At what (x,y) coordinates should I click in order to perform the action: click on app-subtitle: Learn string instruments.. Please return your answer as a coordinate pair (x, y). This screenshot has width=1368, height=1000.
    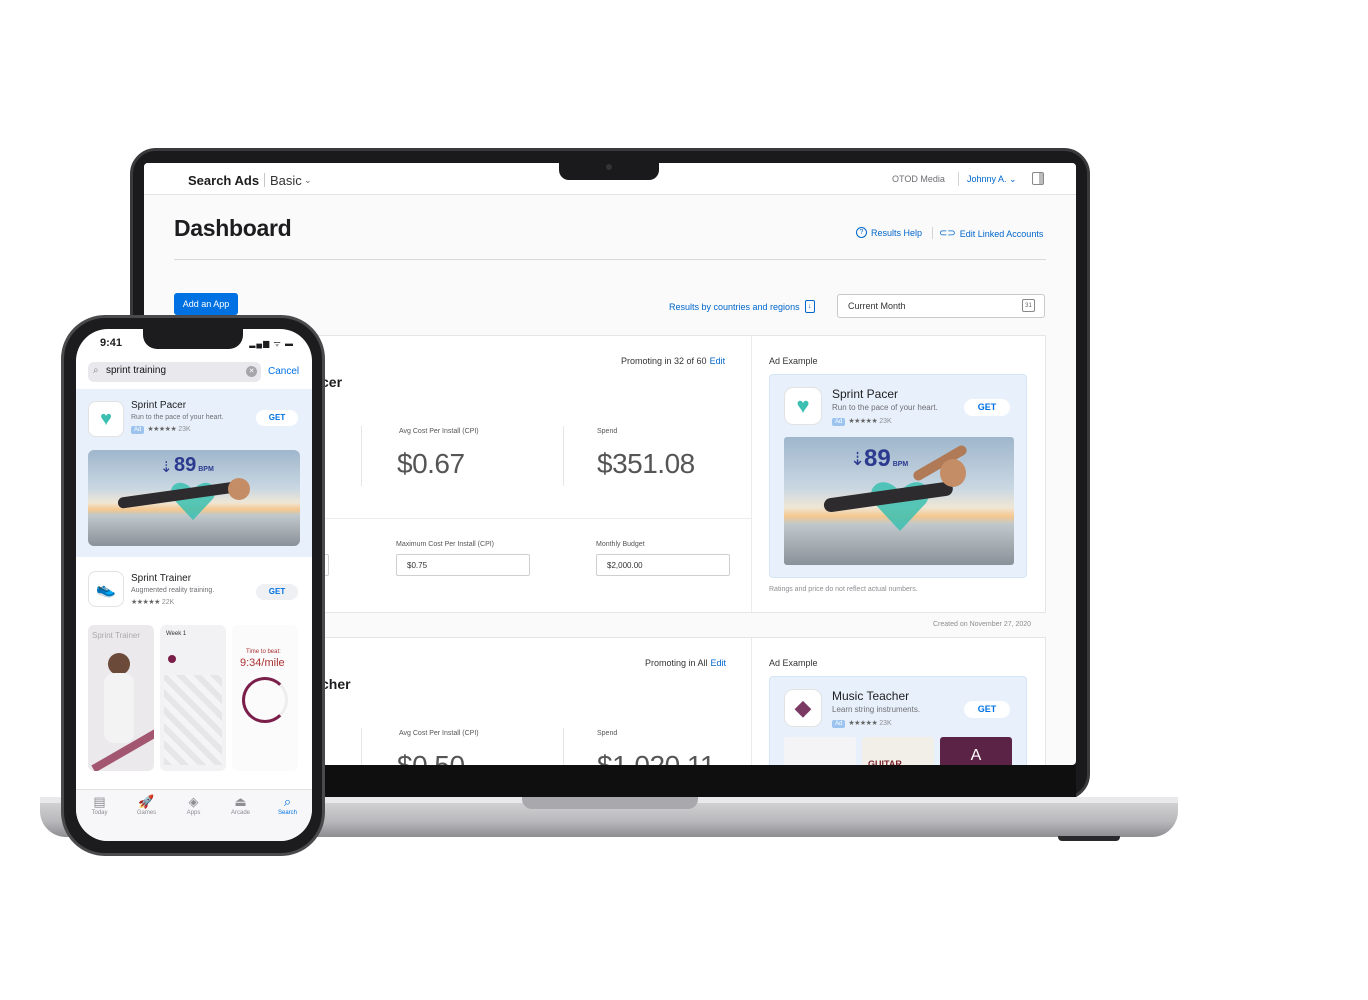
    Looking at the image, I should click on (876, 709).